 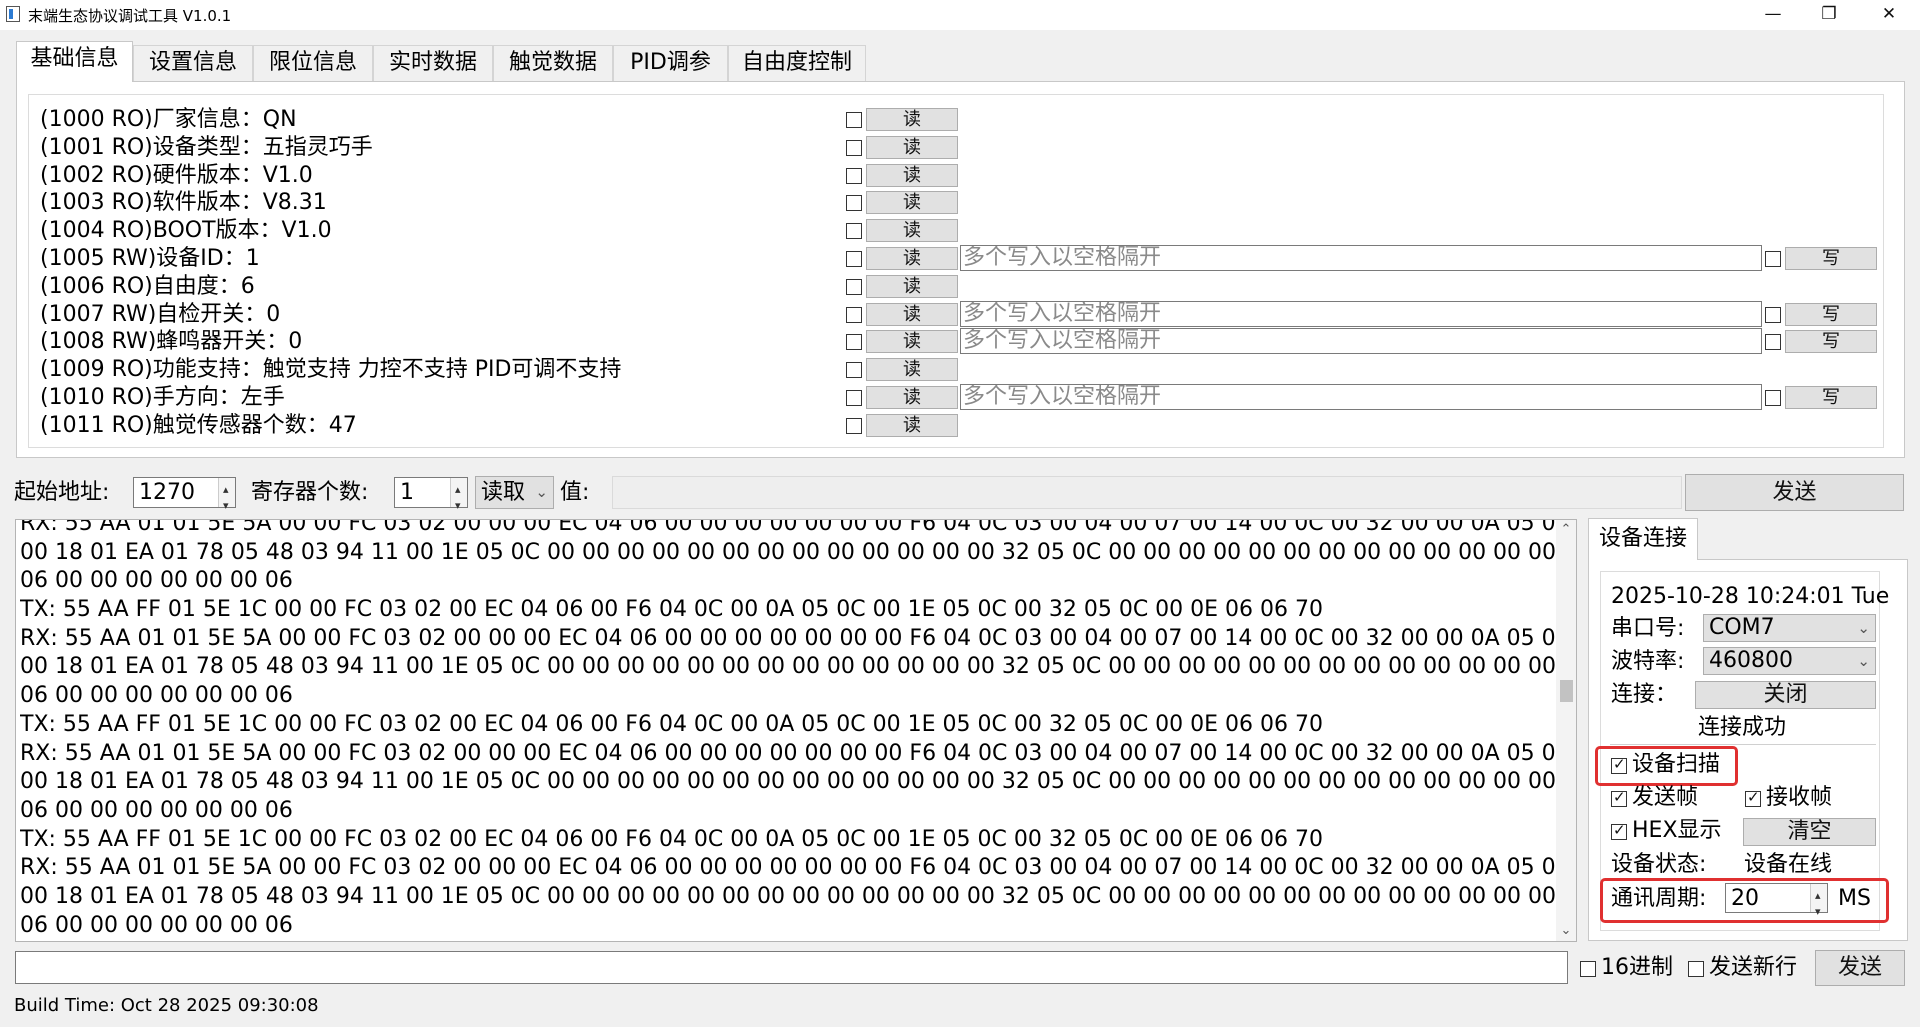 I want to click on scroll-thumb, so click(x=1566, y=691).